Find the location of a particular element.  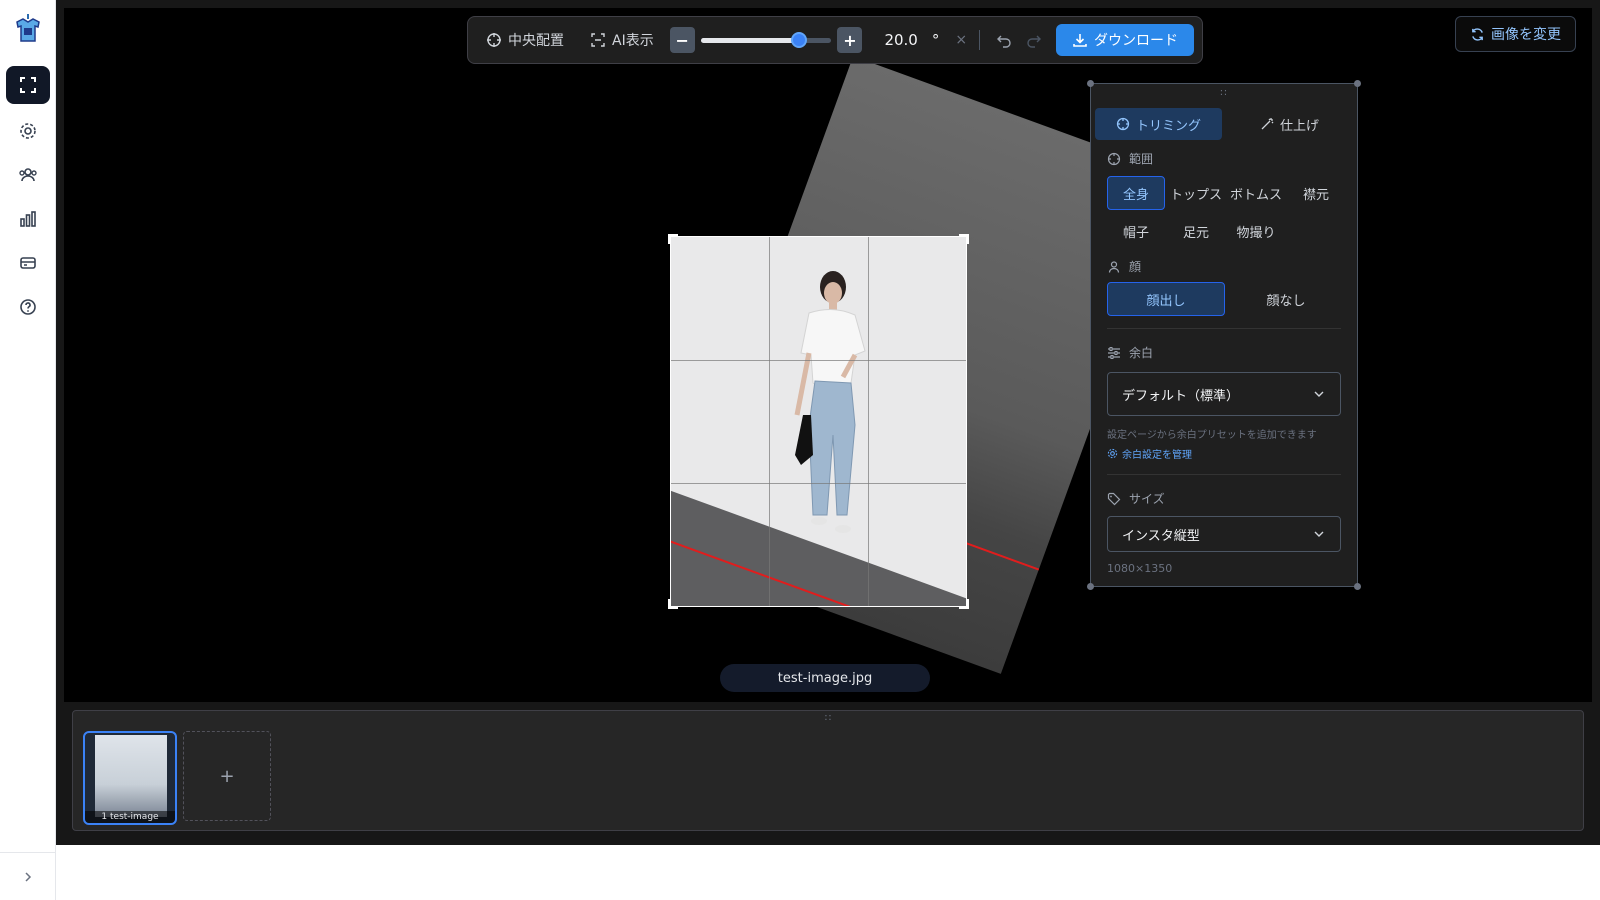

change-image-button: 画像を変更 is located at coordinates (1515, 34).